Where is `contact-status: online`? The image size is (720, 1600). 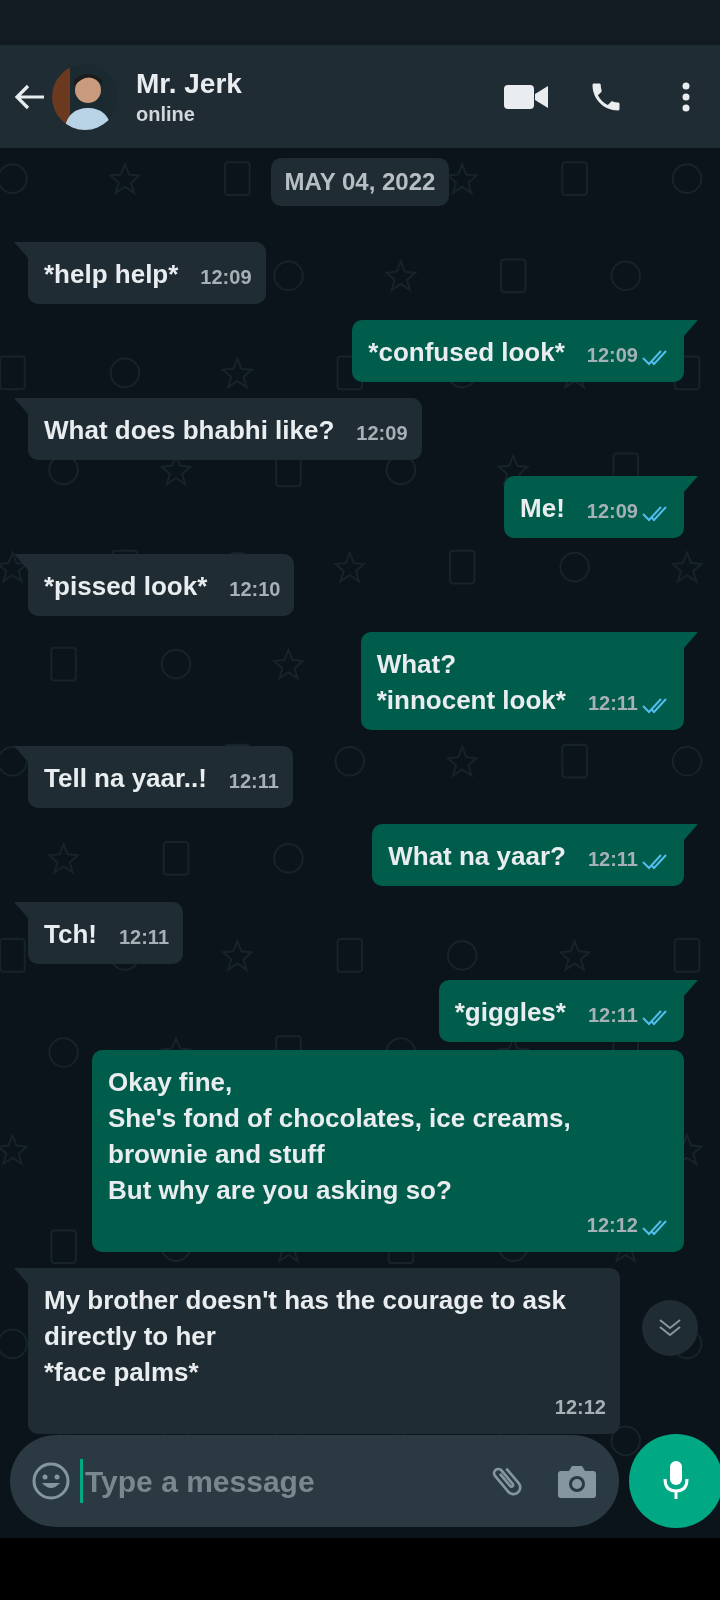 contact-status: online is located at coordinates (166, 114).